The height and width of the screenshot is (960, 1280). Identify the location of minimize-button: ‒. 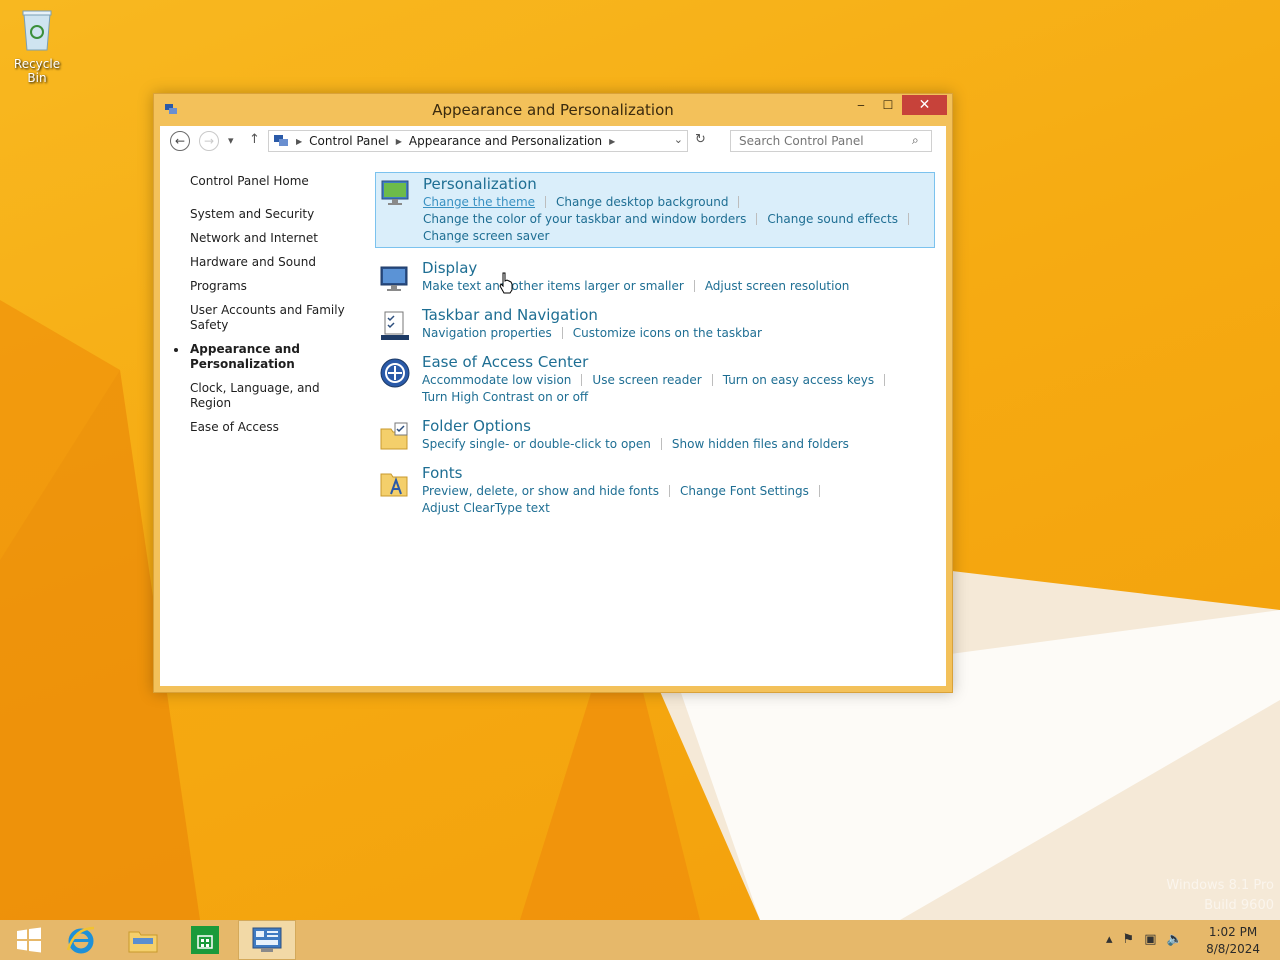
(861, 105).